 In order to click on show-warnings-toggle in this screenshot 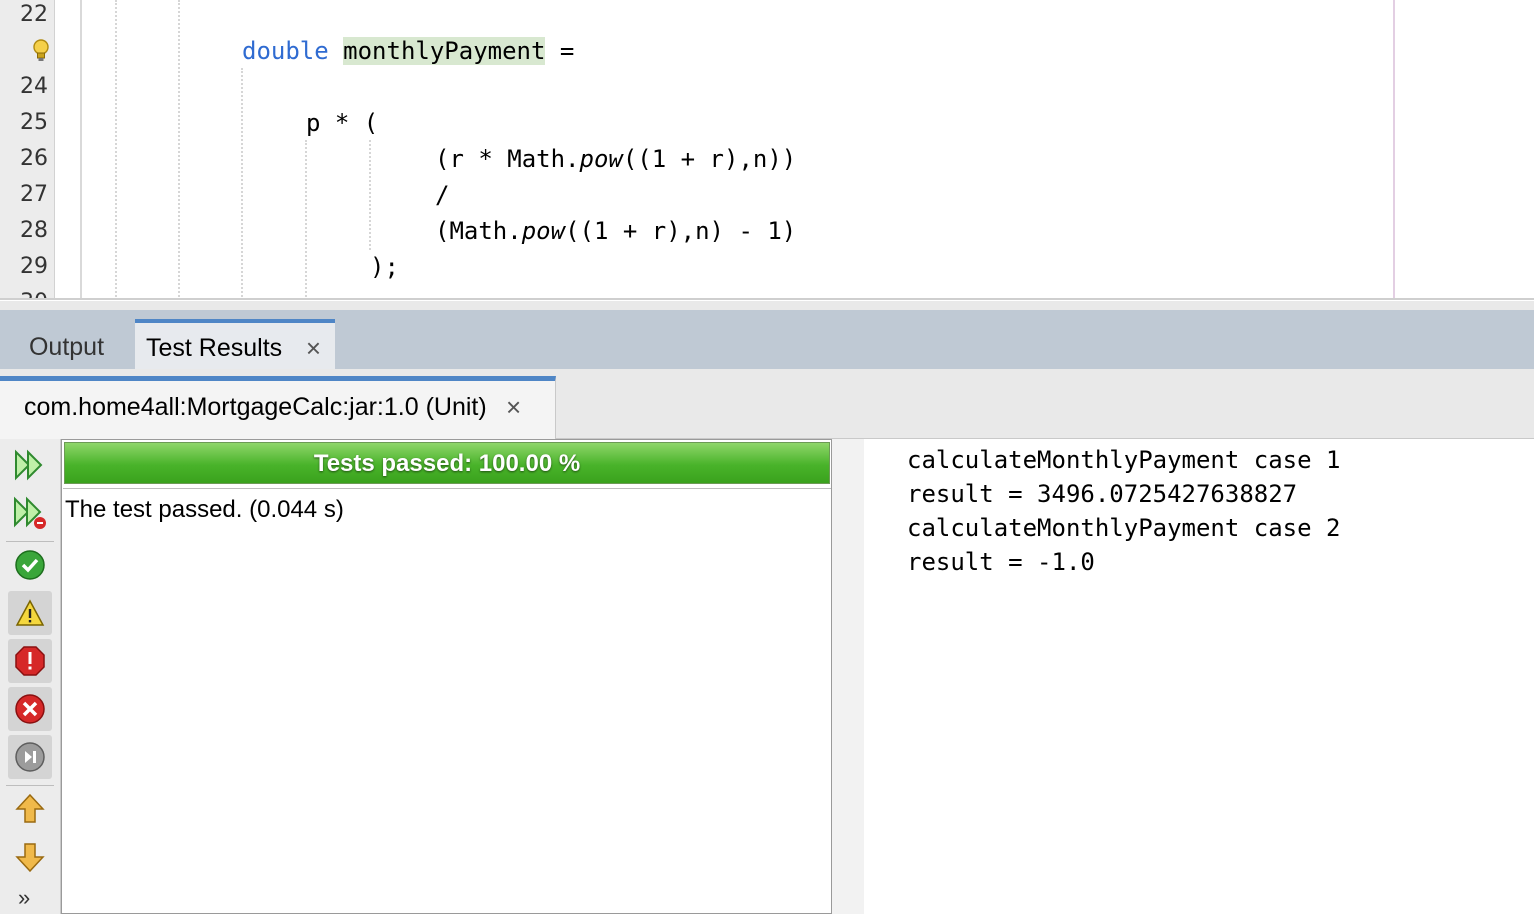, I will do `click(30, 613)`.